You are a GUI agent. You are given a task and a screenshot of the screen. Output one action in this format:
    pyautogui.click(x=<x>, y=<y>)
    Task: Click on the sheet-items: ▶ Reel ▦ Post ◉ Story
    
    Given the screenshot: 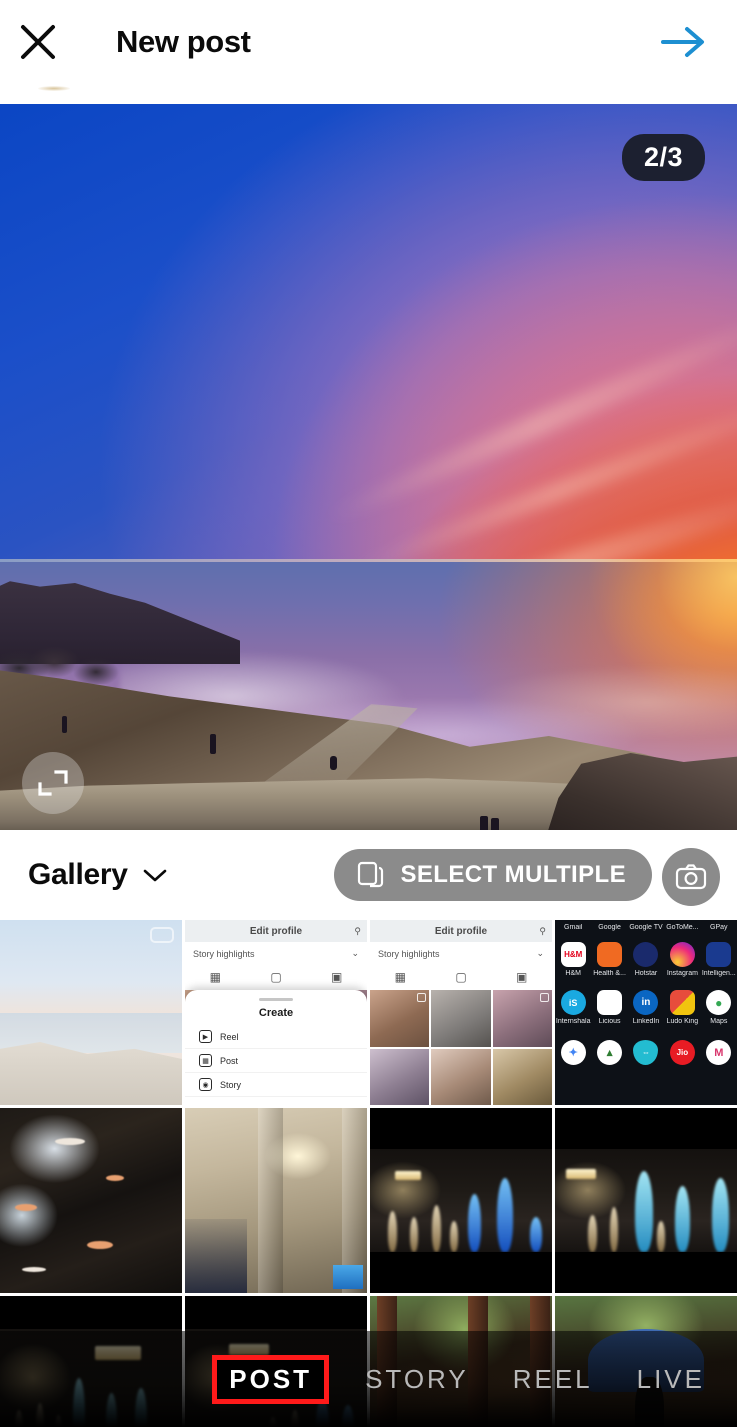 What is the action you would take?
    pyautogui.click(x=276, y=1061)
    